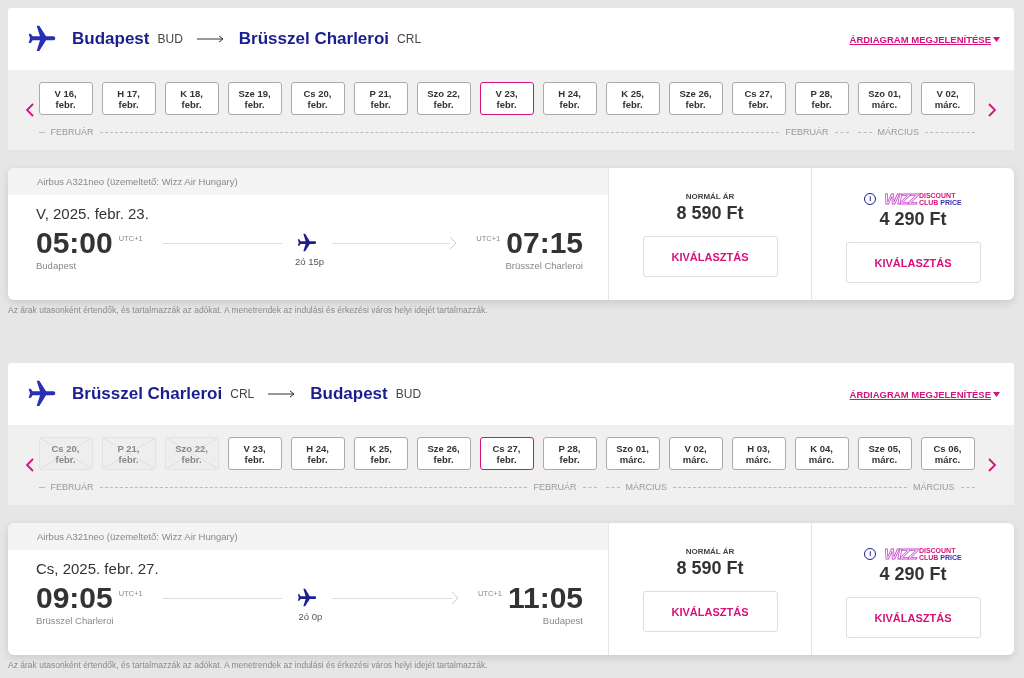  I want to click on date-tab: V 16, febr., so click(65, 98).